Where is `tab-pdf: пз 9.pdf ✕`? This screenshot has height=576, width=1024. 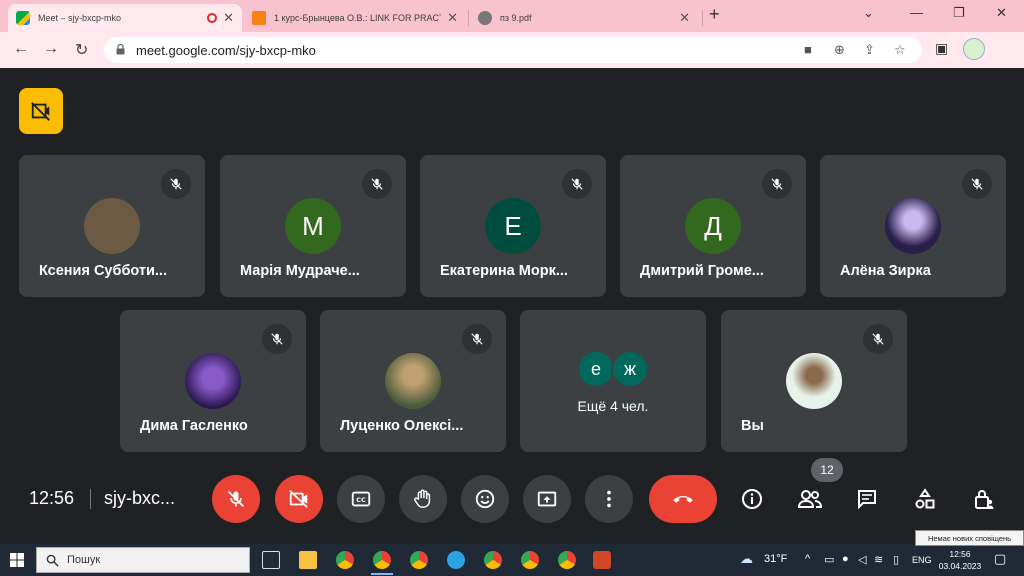
tab-pdf: пз 9.pdf ✕ is located at coordinates (584, 18).